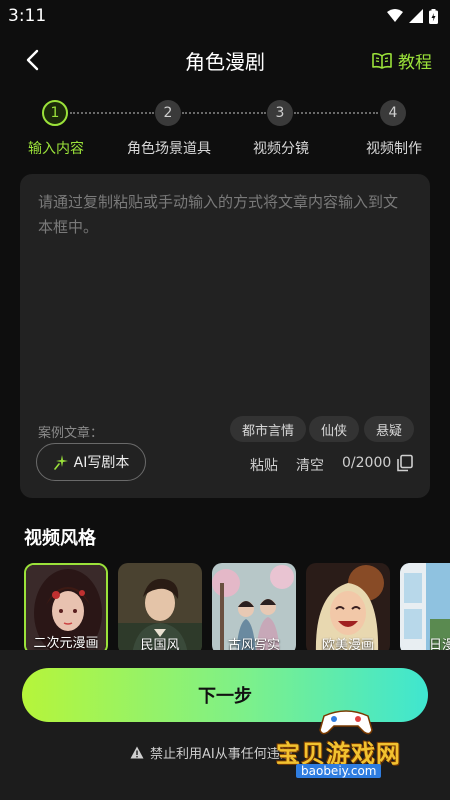 The width and height of the screenshot is (450, 800). Describe the element at coordinates (101, 463) in the screenshot. I see `ai-script-label: AI写剧本` at that location.